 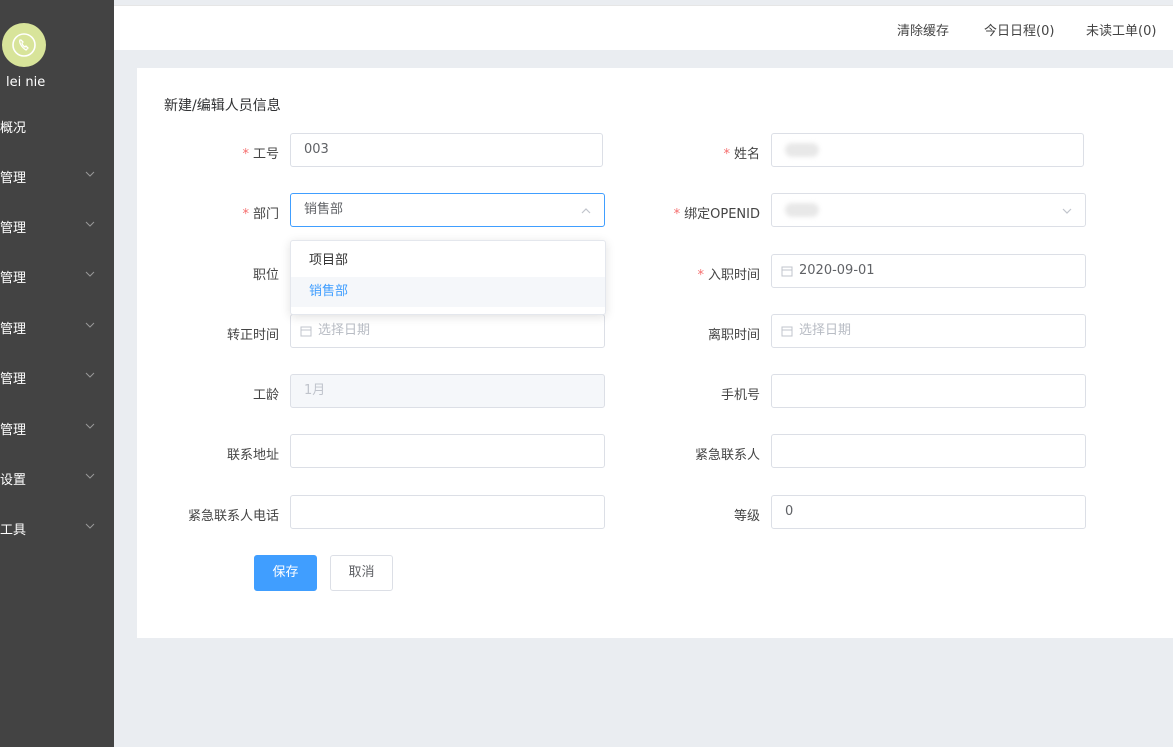 What do you see at coordinates (448, 261) in the screenshot?
I see `dropdown-option-project-dept: 项目部` at bounding box center [448, 261].